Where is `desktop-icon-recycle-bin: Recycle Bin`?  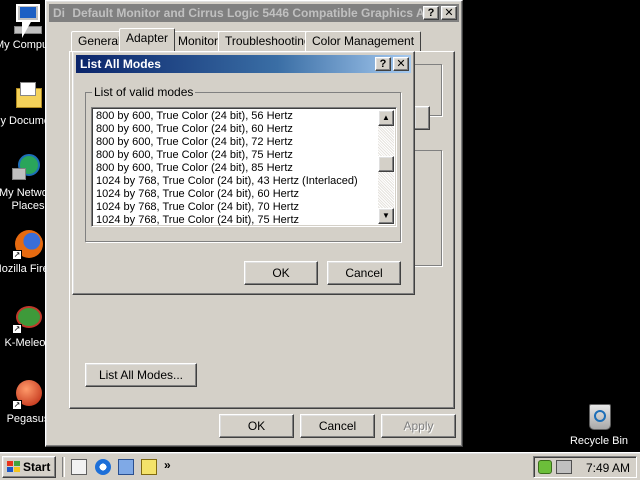
desktop-icon-recycle-bin: Recycle Bin is located at coordinates (599, 424).